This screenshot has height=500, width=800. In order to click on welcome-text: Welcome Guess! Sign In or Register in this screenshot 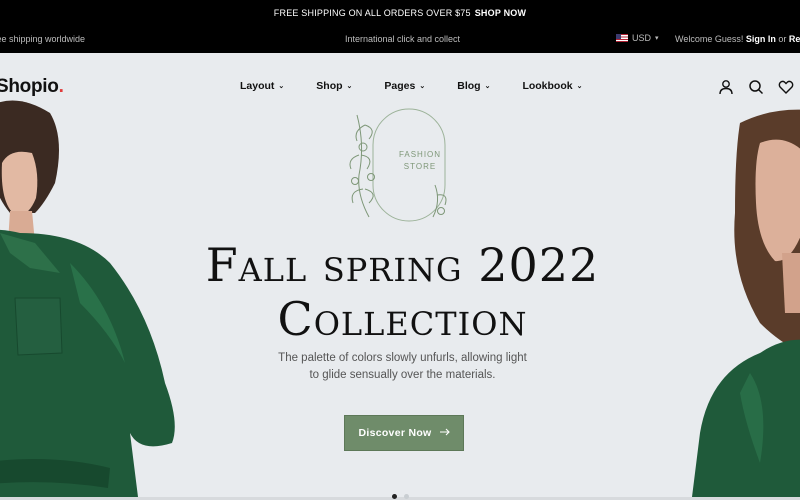, I will do `click(737, 39)`.